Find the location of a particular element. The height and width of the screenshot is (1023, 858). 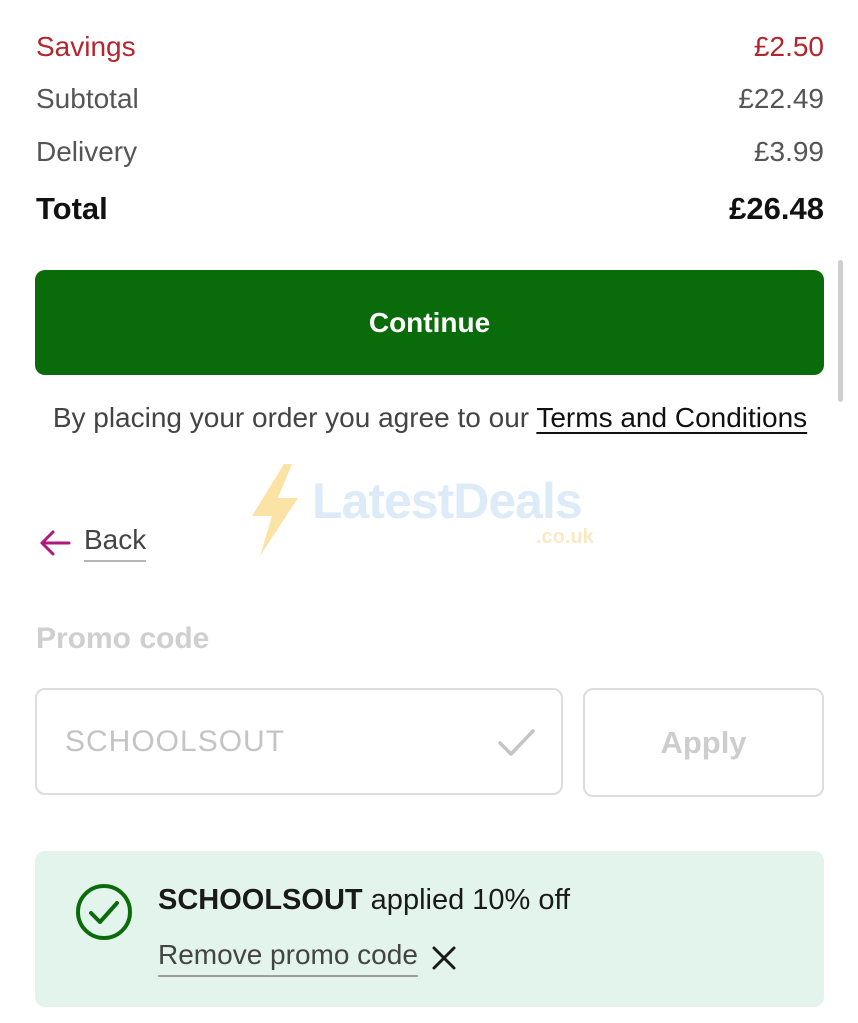

terms-link: Terms and Conditions is located at coordinates (671, 417).